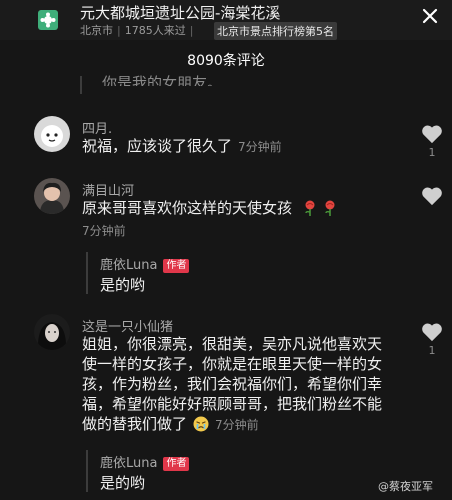  I want to click on close-icon, so click(430, 16).